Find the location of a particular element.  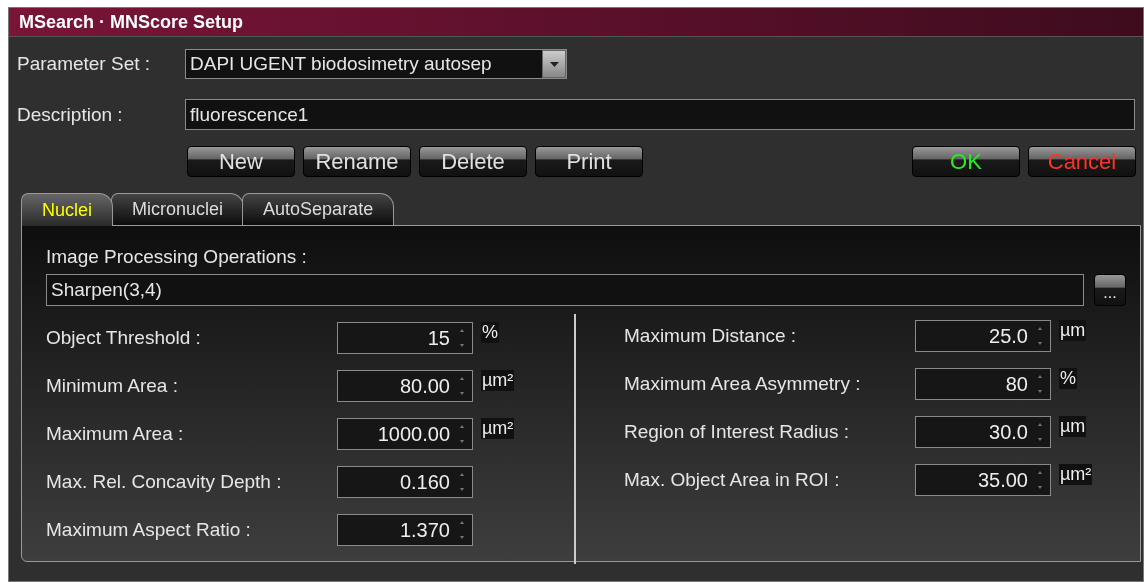

field-label: Maximum Area Asymmetry : is located at coordinates (743, 384).